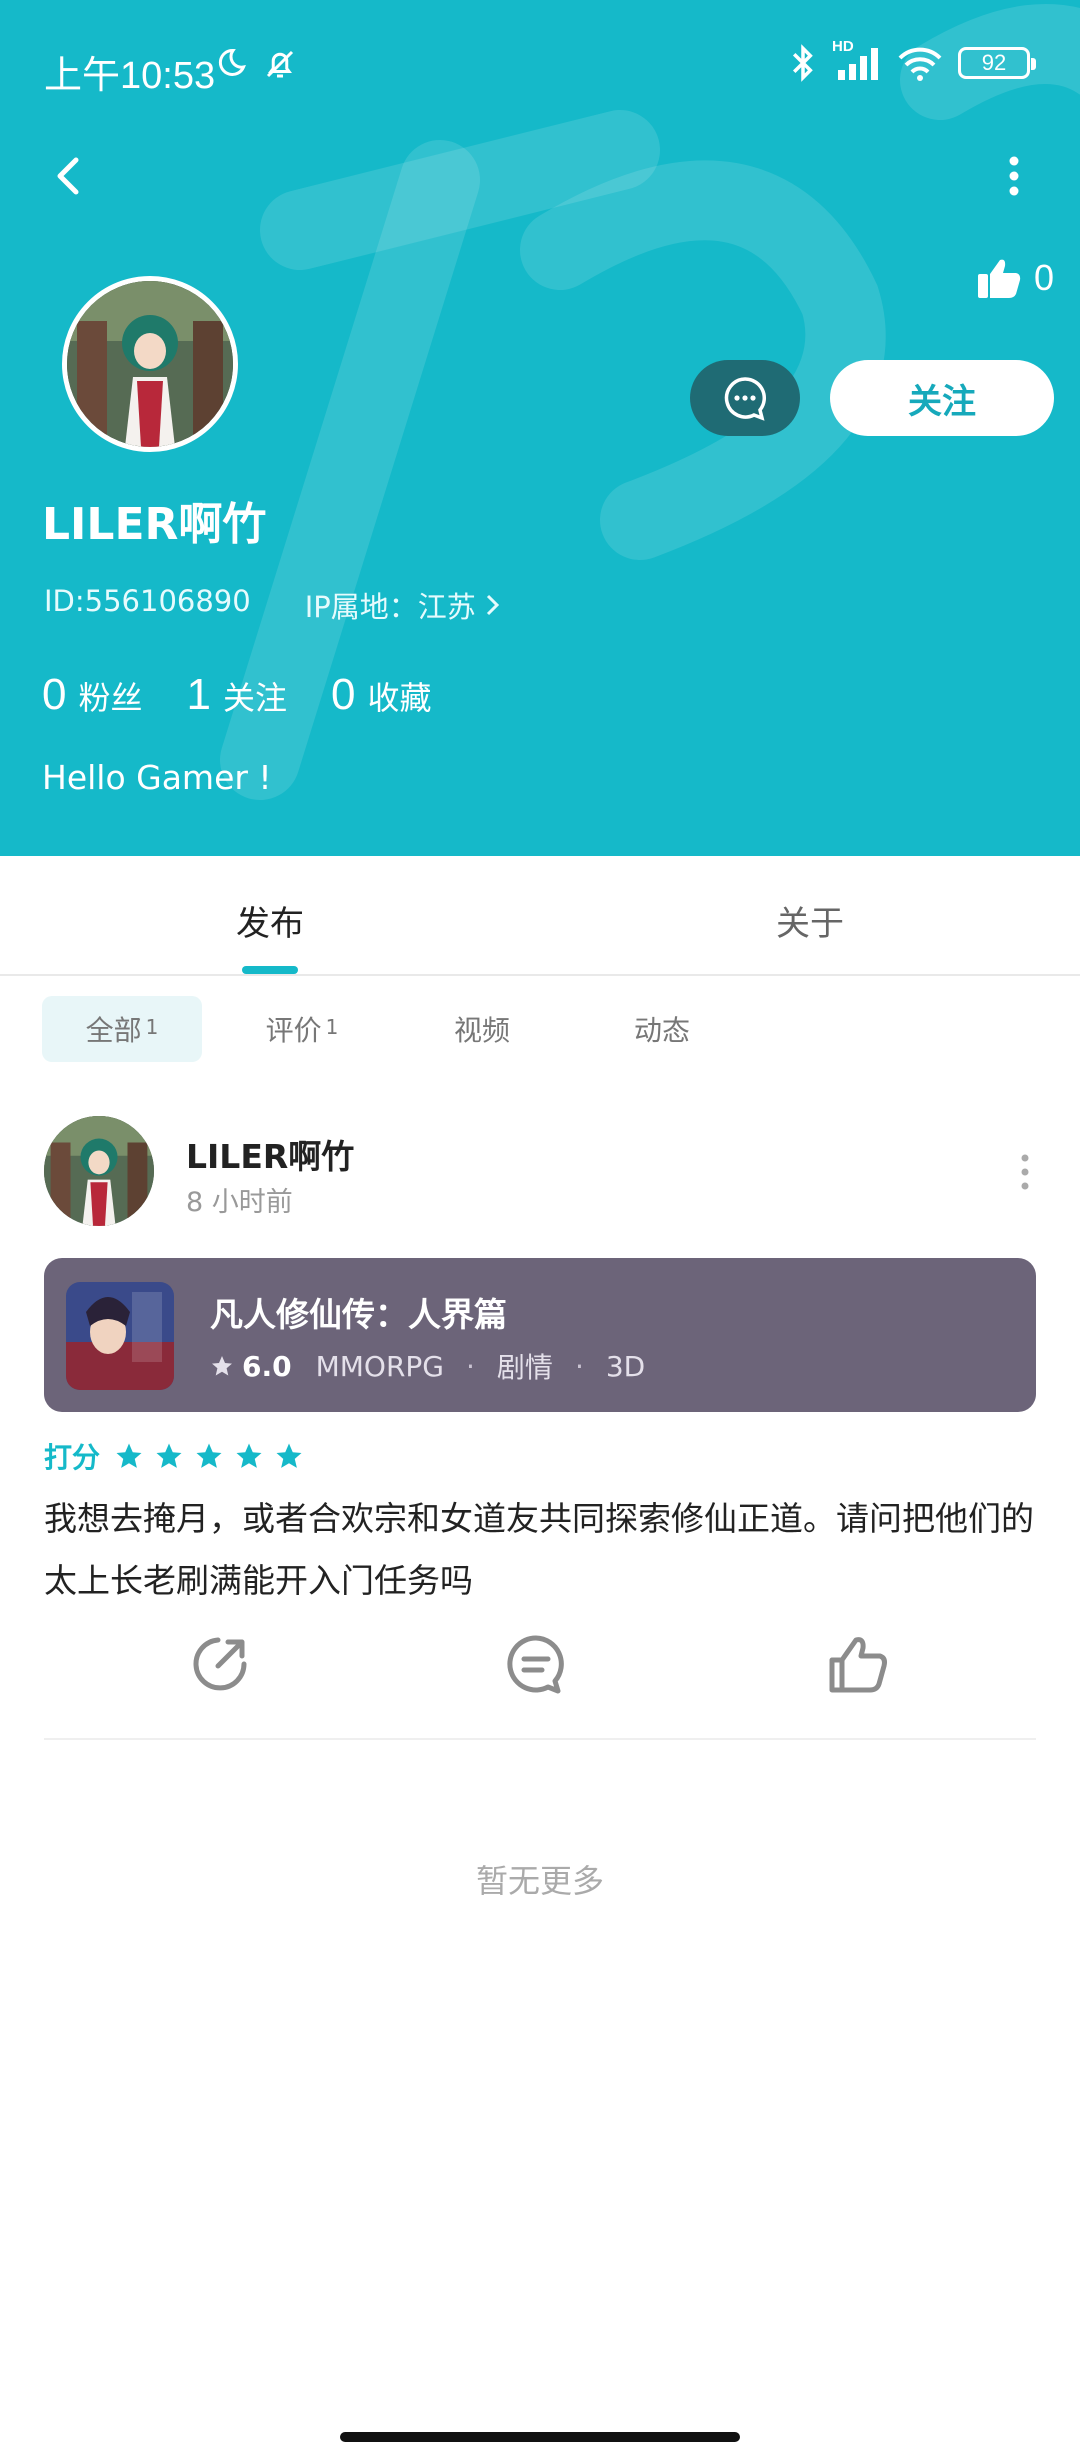 The width and height of the screenshot is (1080, 2460). I want to click on rating-label: 打分, so click(72, 1457).